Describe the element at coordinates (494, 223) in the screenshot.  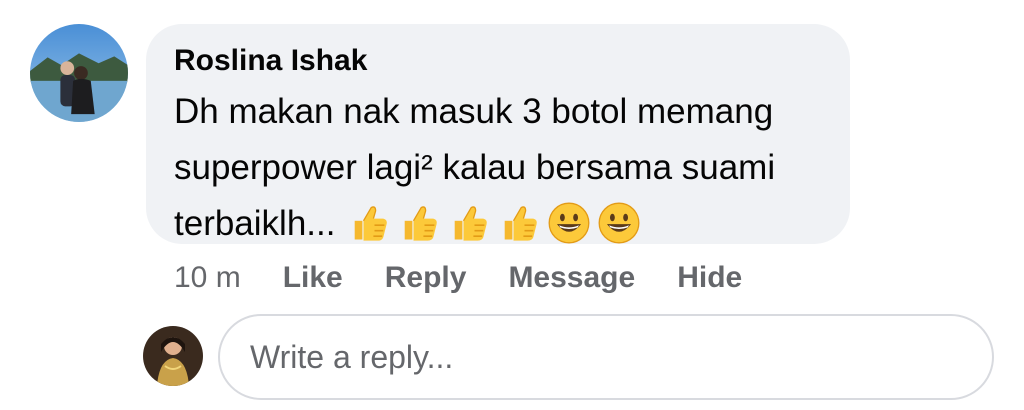
I see `emoji-group` at that location.